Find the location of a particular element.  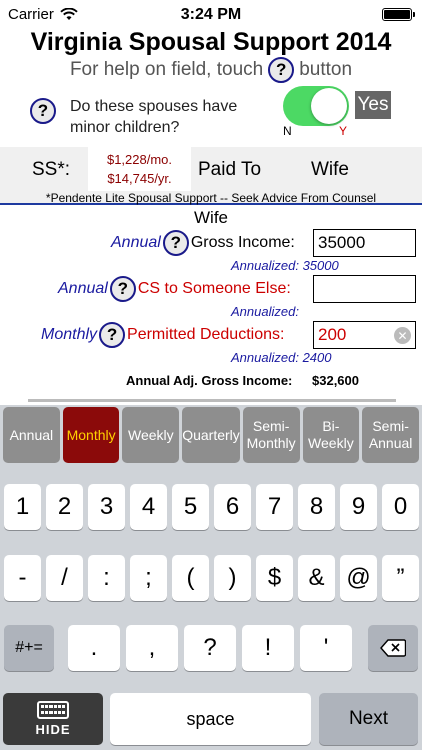

freq-annual: Annual is located at coordinates (31, 435).